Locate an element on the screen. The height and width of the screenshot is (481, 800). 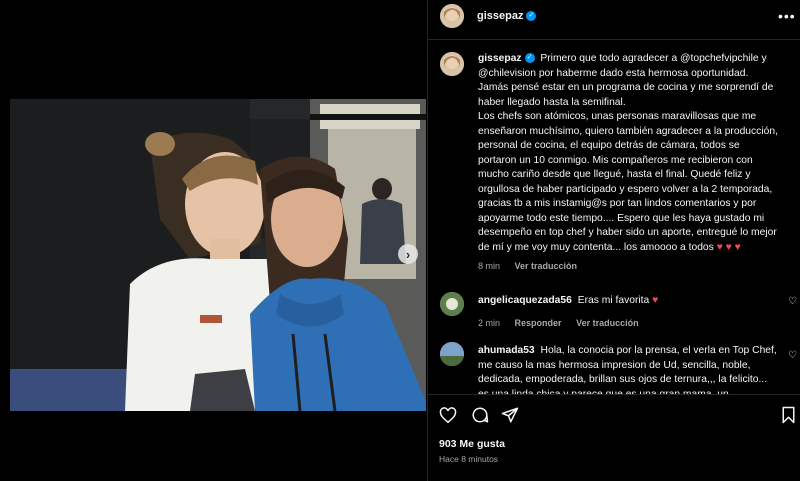
comment-username: ahumada53 is located at coordinates (506, 350).